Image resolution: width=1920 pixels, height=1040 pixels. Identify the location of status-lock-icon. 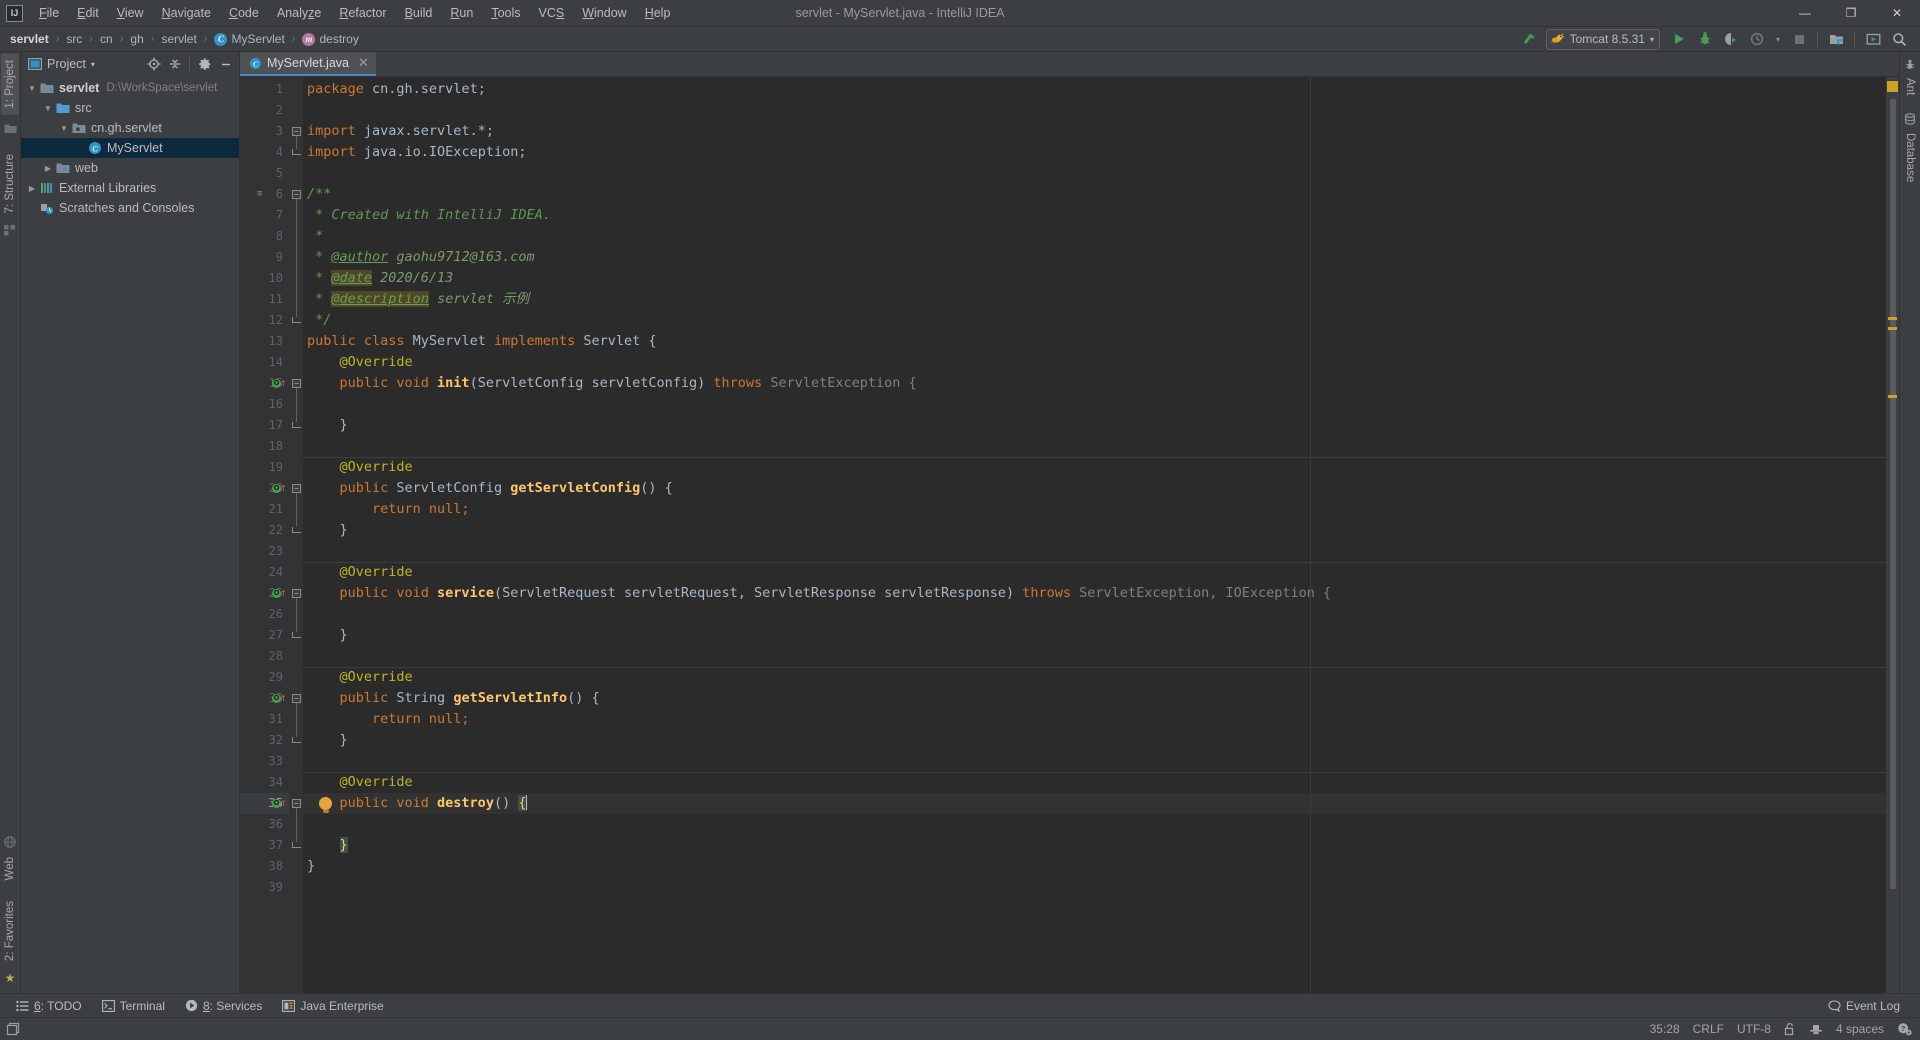
(1790, 1029).